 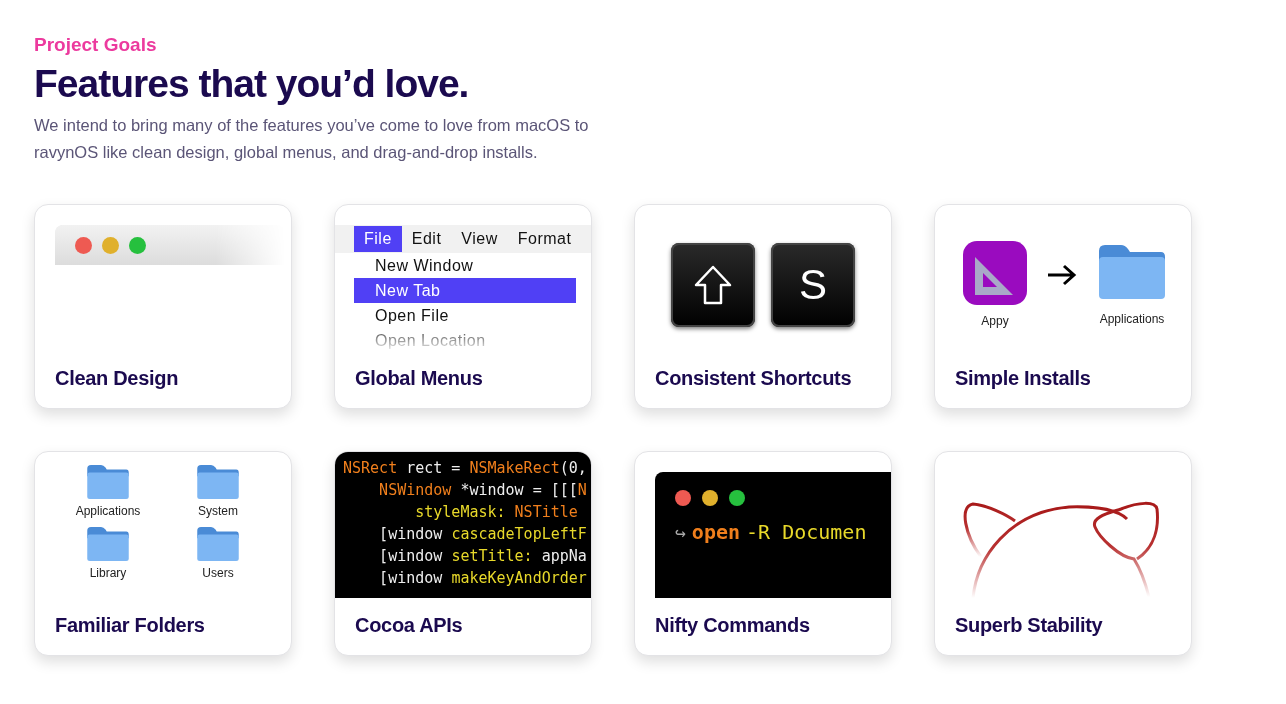 I want to click on set-square-app-icon, so click(x=995, y=273).